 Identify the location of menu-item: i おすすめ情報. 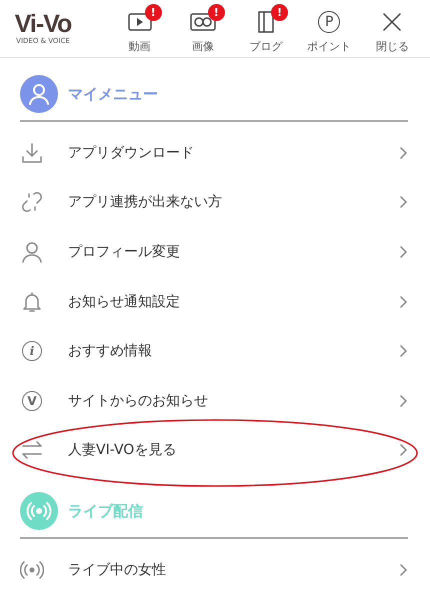
(214, 351).